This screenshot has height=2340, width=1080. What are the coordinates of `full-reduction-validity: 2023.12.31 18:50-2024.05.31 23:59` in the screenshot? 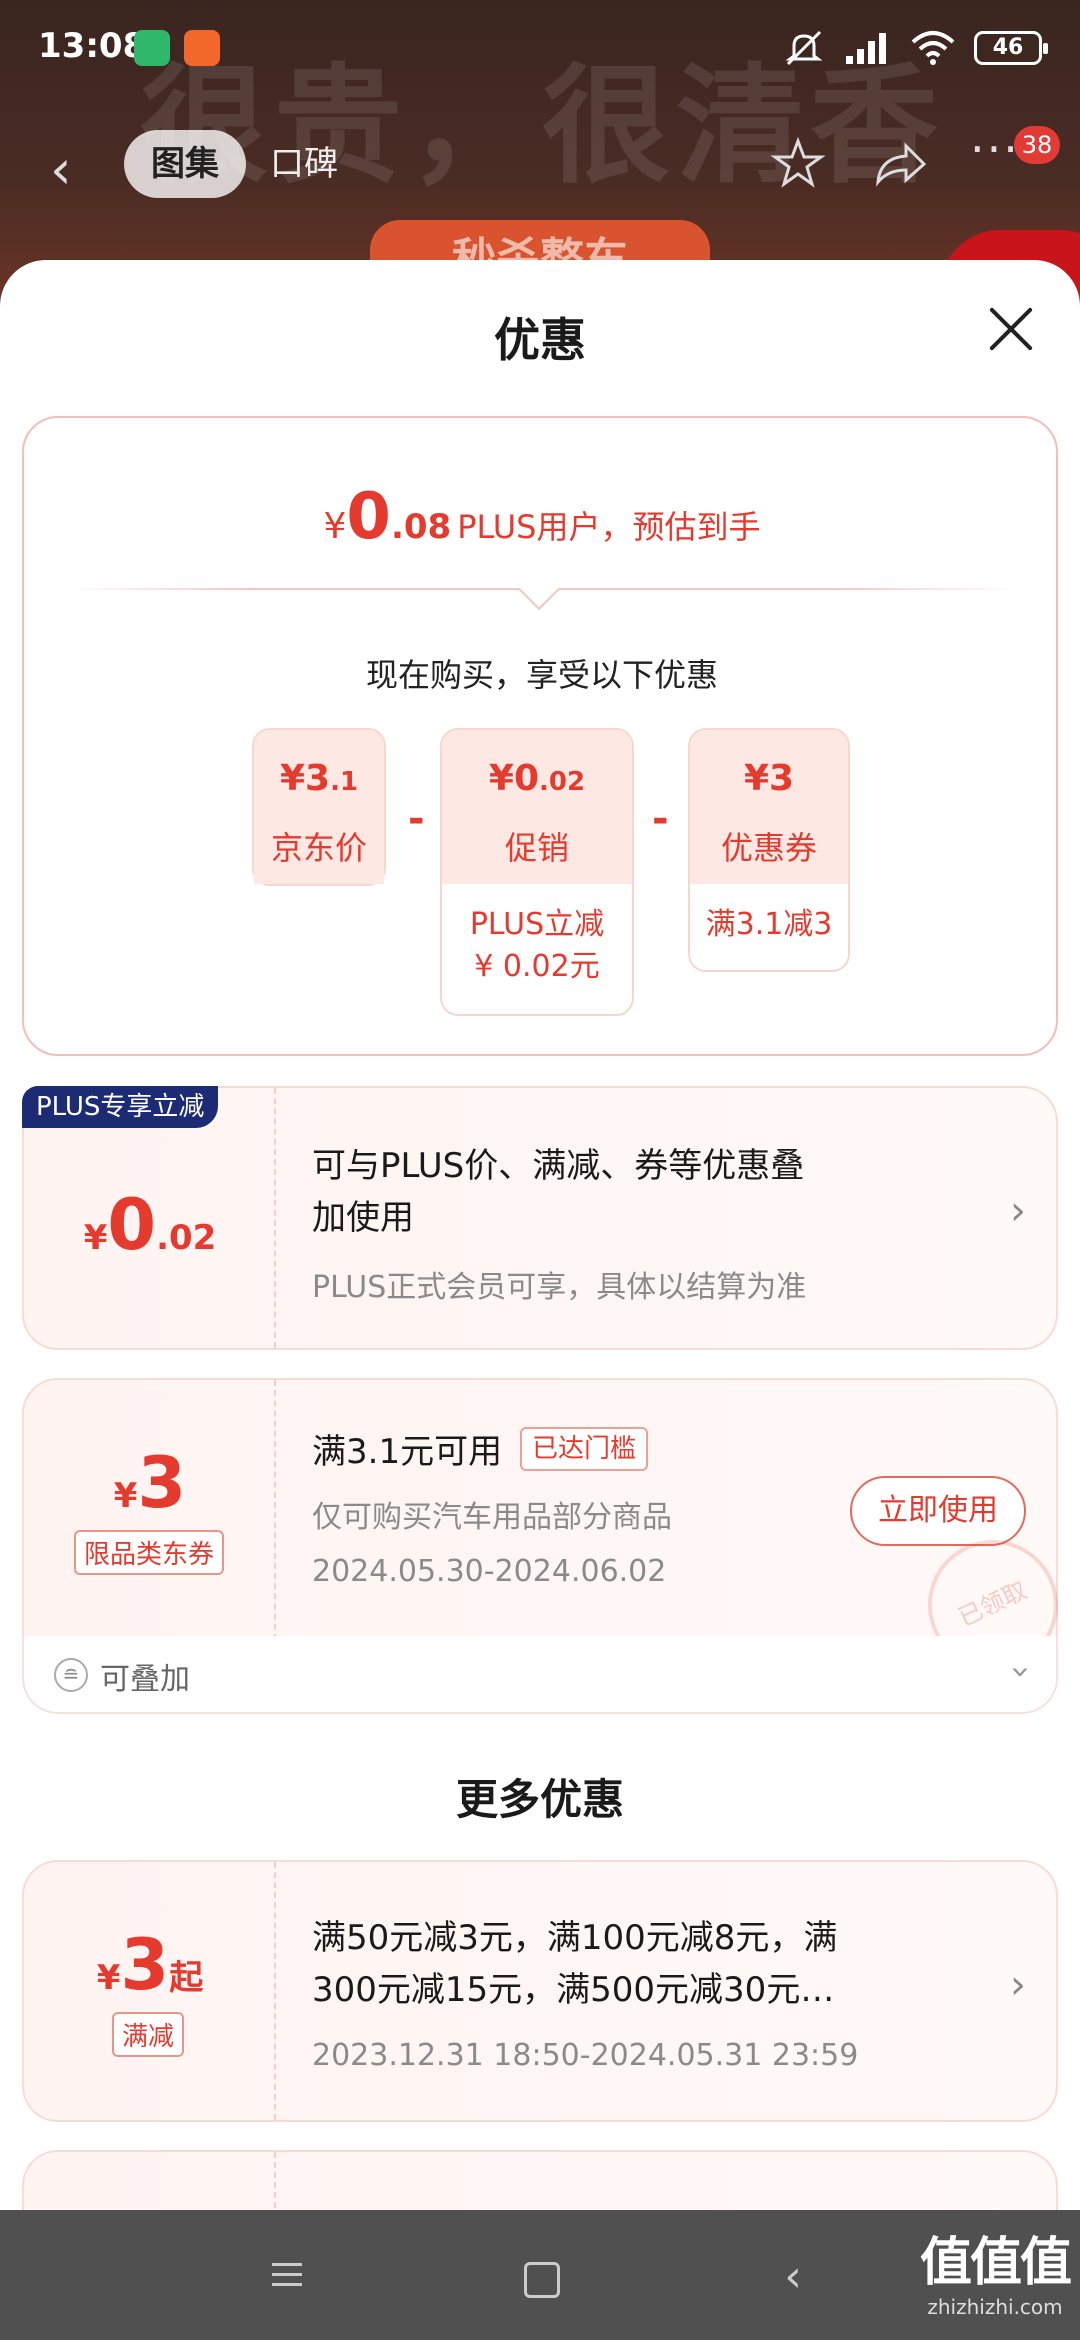 It's located at (585, 2055).